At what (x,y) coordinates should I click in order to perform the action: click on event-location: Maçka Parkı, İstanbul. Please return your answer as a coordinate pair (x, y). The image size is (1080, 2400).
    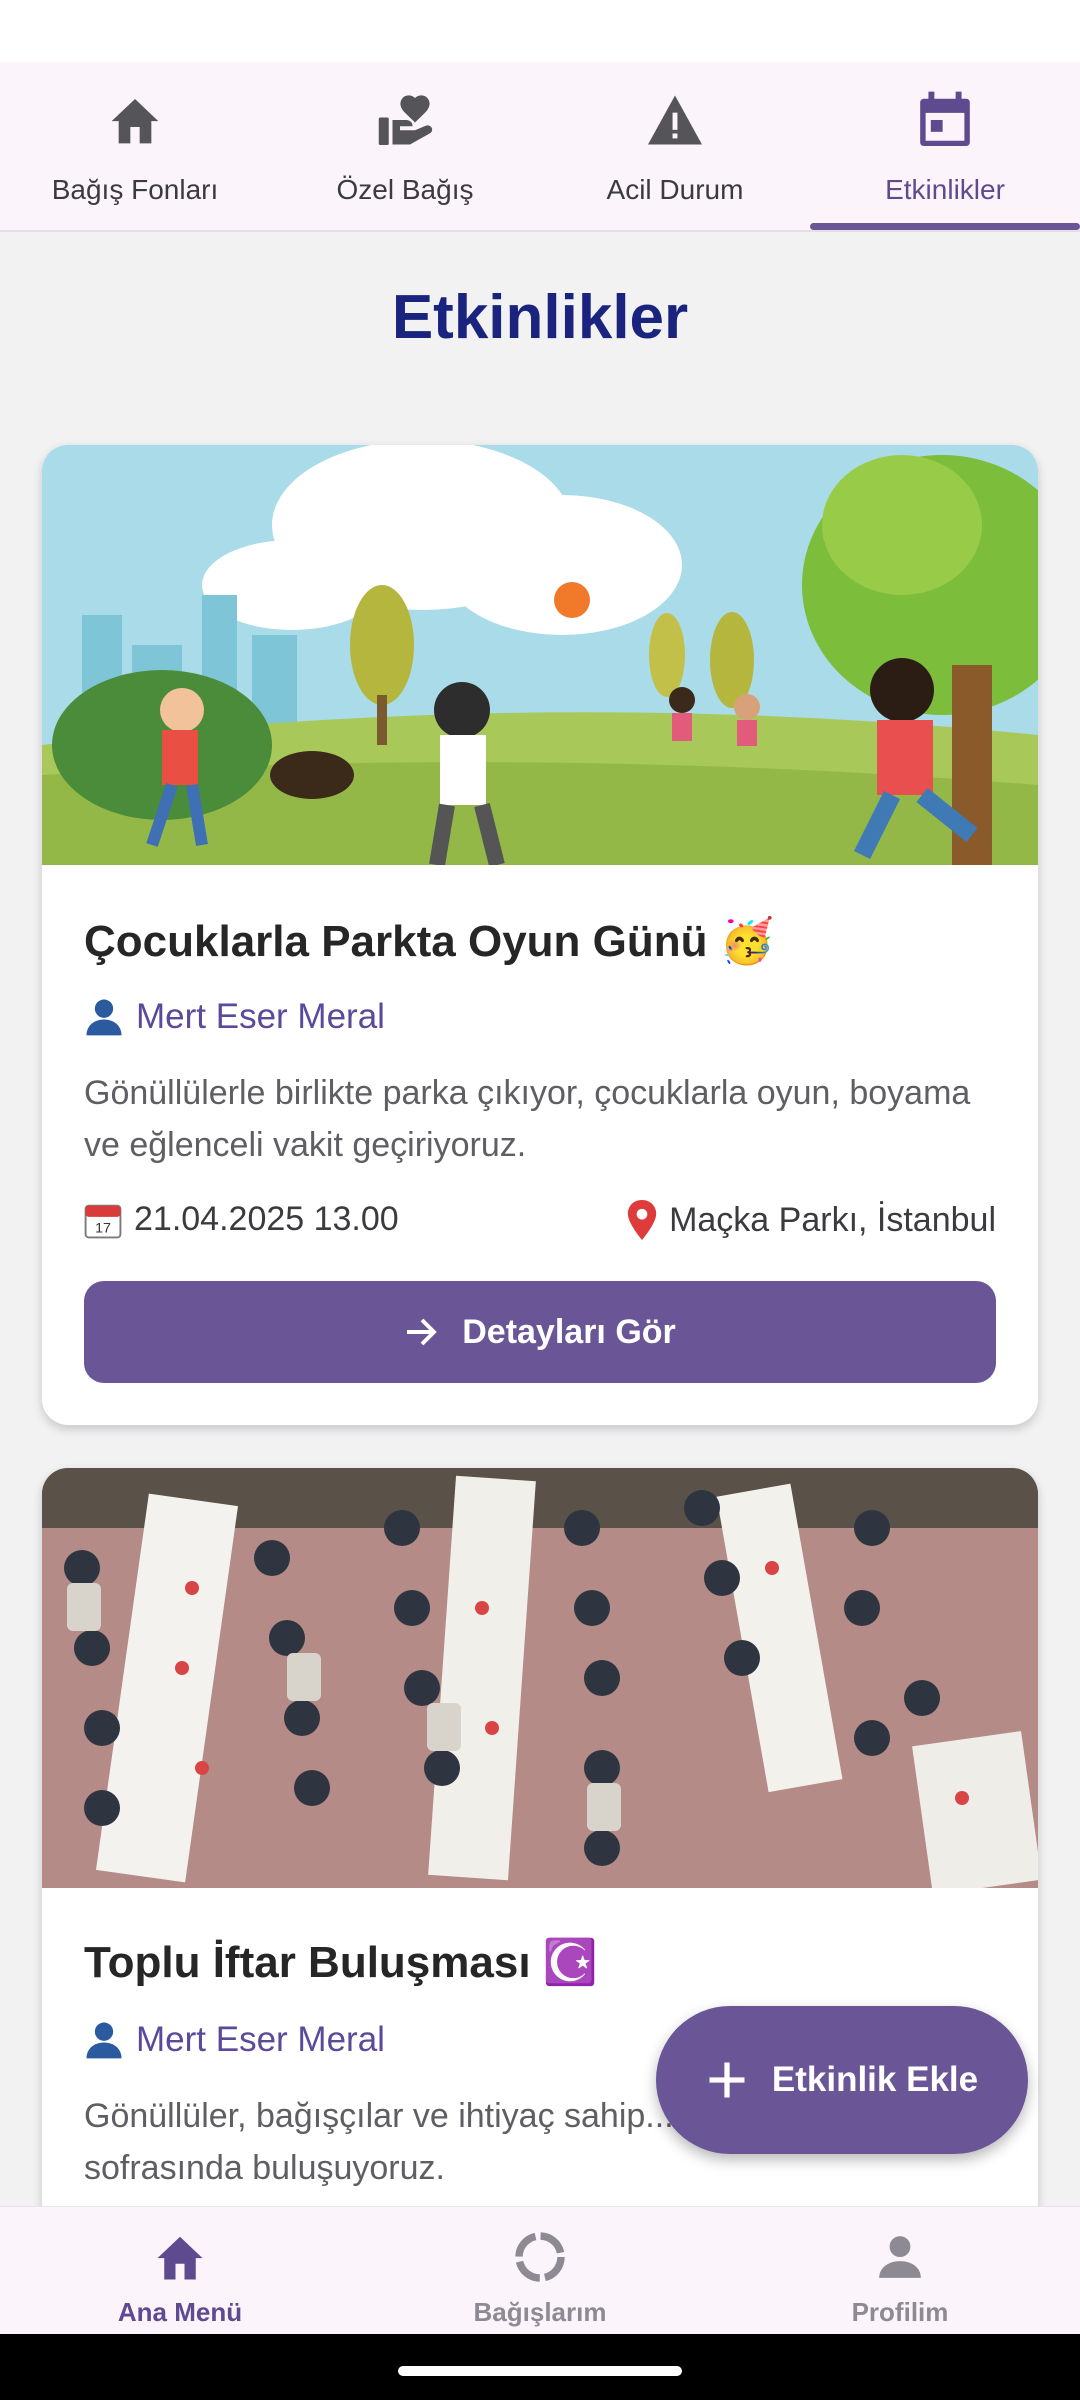
    Looking at the image, I should click on (811, 1220).